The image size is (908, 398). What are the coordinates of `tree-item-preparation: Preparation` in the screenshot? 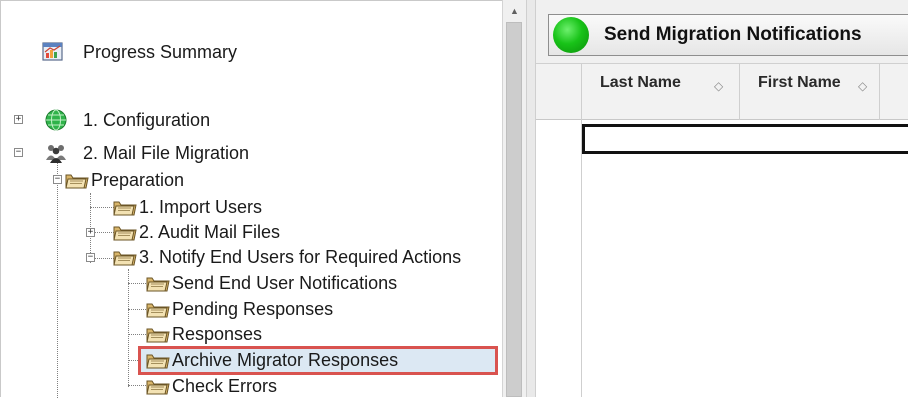 It's located at (124, 180).